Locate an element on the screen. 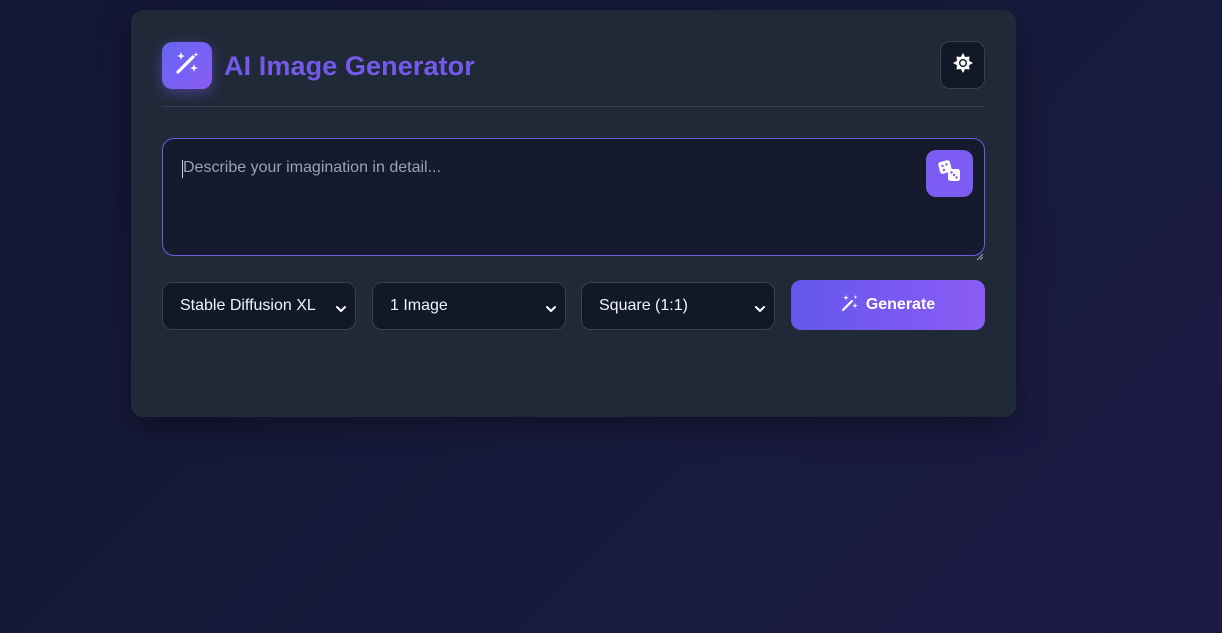 The image size is (1222, 633). theme-toggle-button is located at coordinates (962, 65).